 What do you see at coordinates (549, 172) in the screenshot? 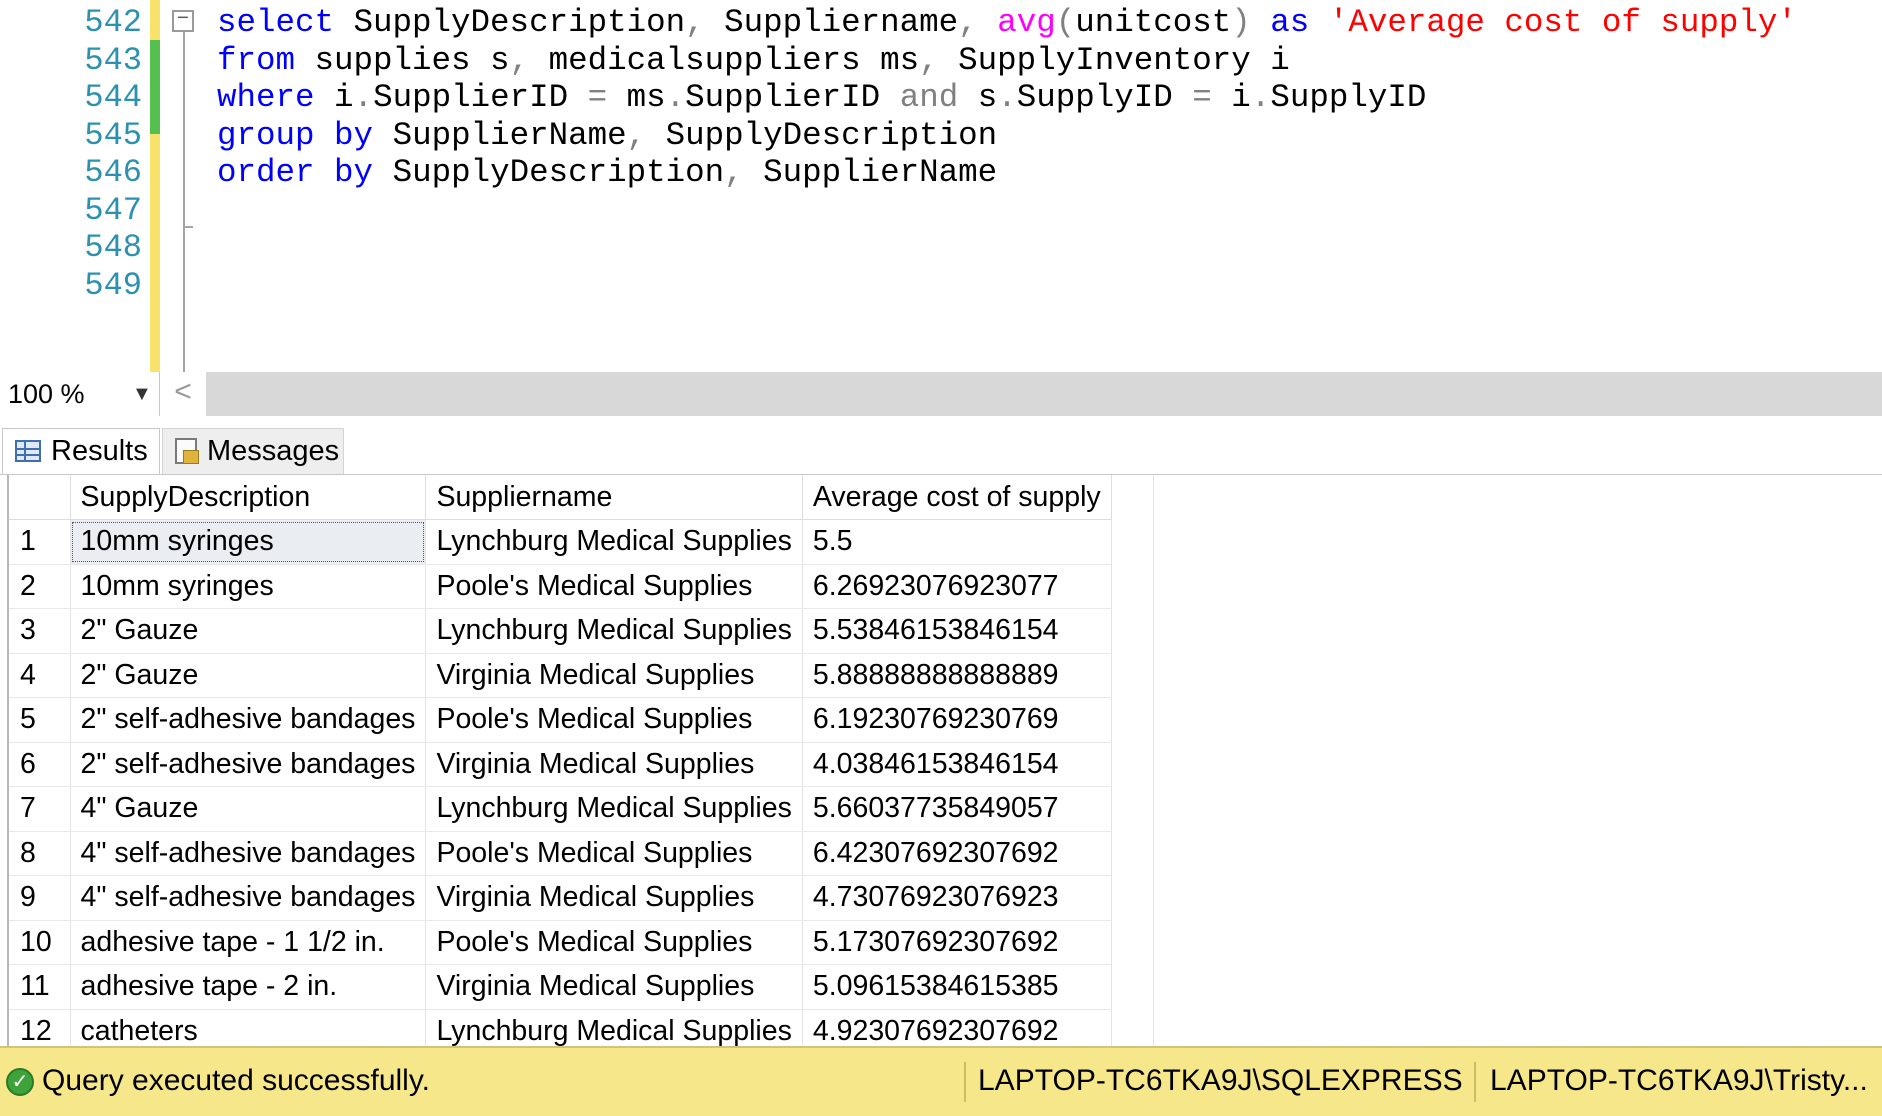
I see `sql-identifier: SupplyDescription` at bounding box center [549, 172].